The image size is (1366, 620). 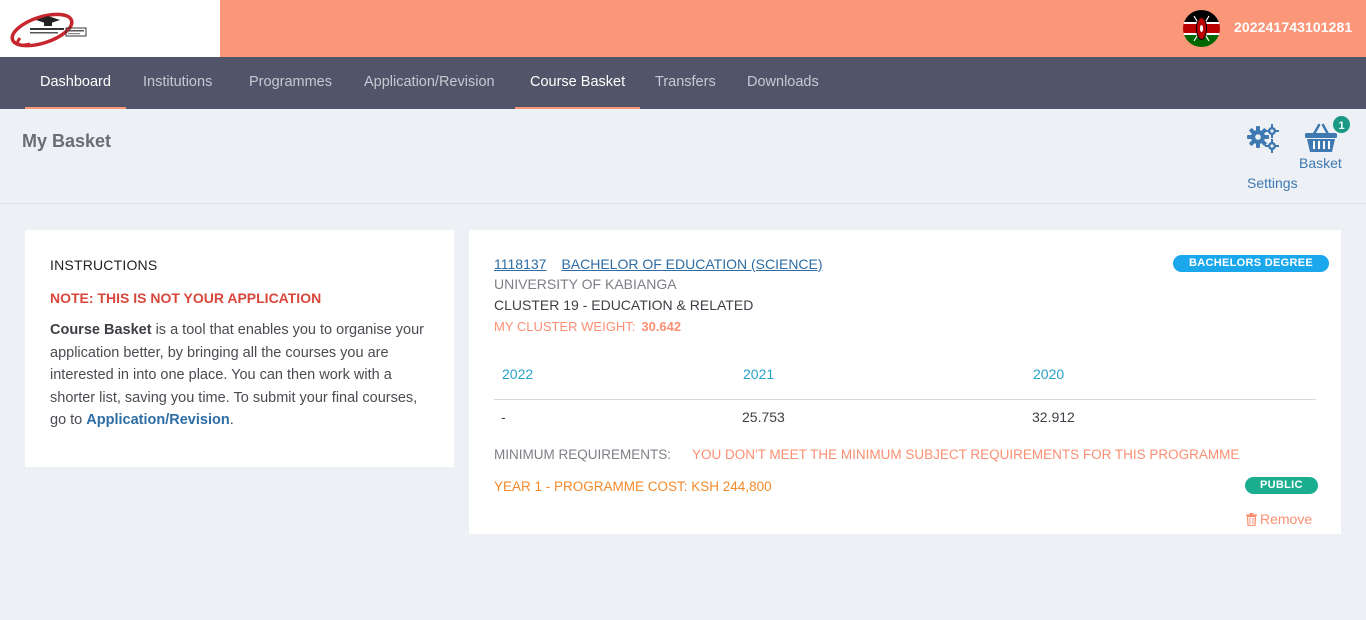 What do you see at coordinates (633, 486) in the screenshot?
I see `programme-cost: YEAR 1 - PROGRAMME COST: KSH 244,800` at bounding box center [633, 486].